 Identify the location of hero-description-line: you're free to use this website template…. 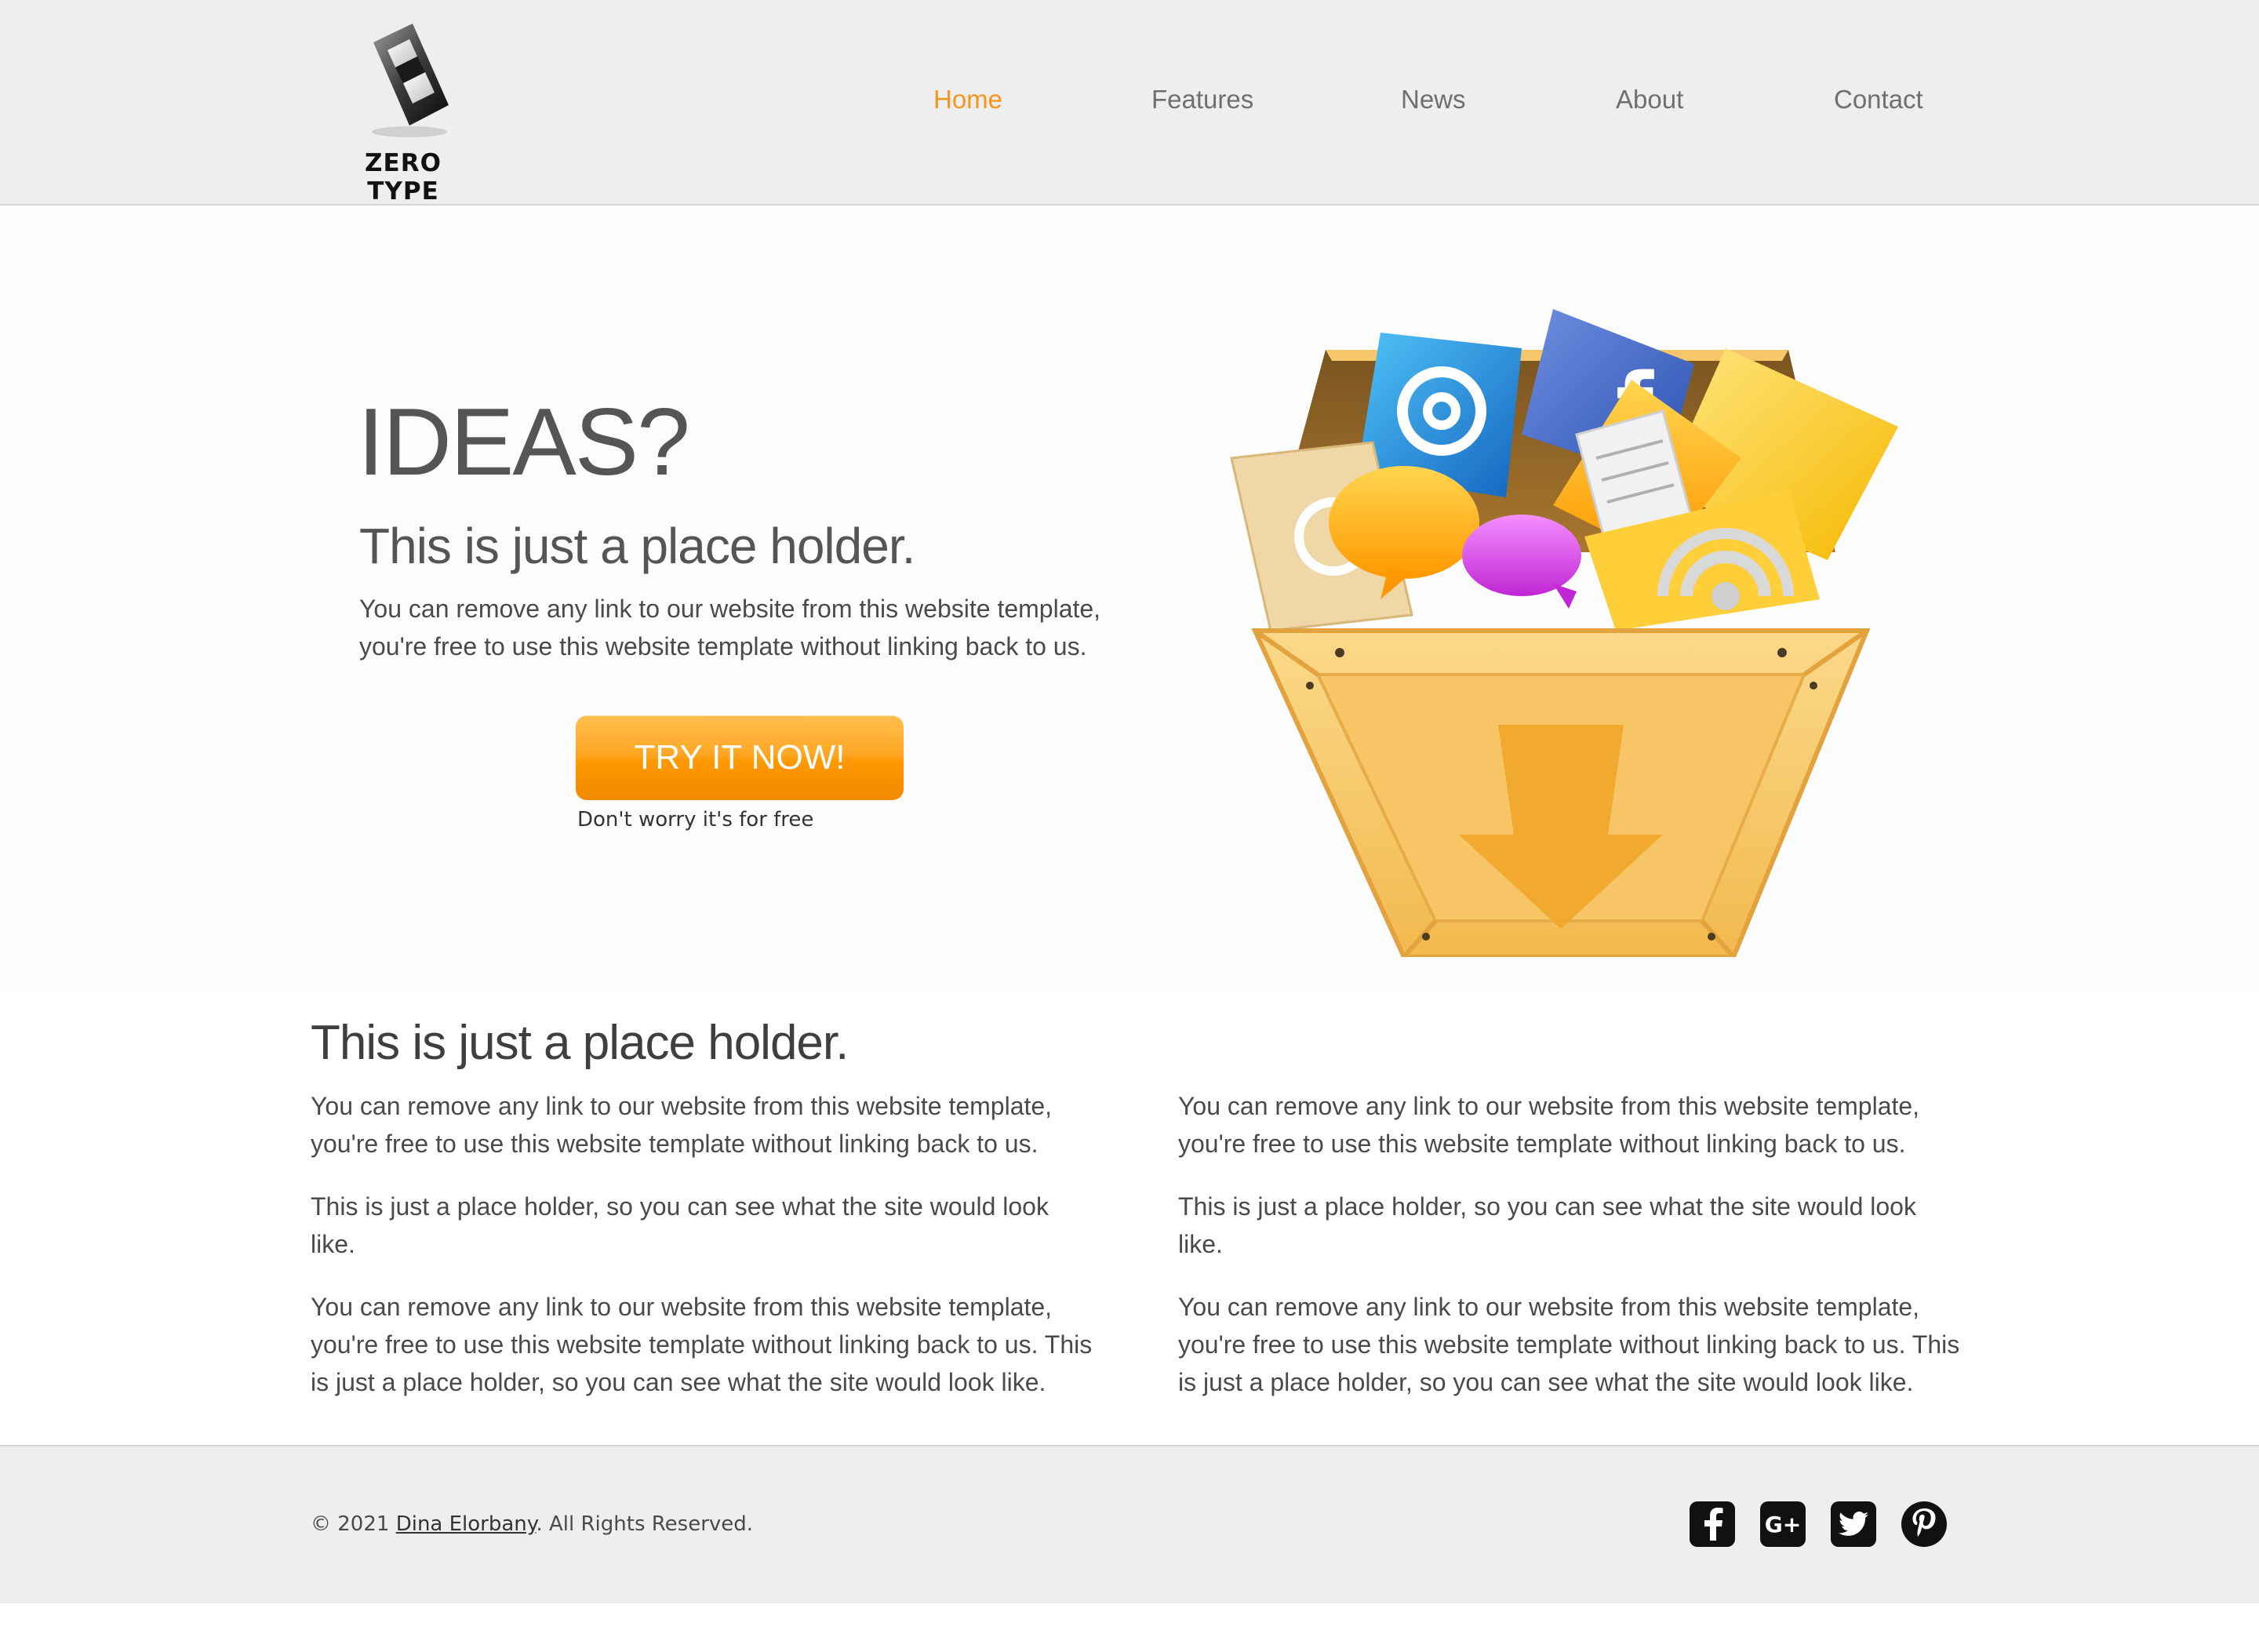
(723, 646).